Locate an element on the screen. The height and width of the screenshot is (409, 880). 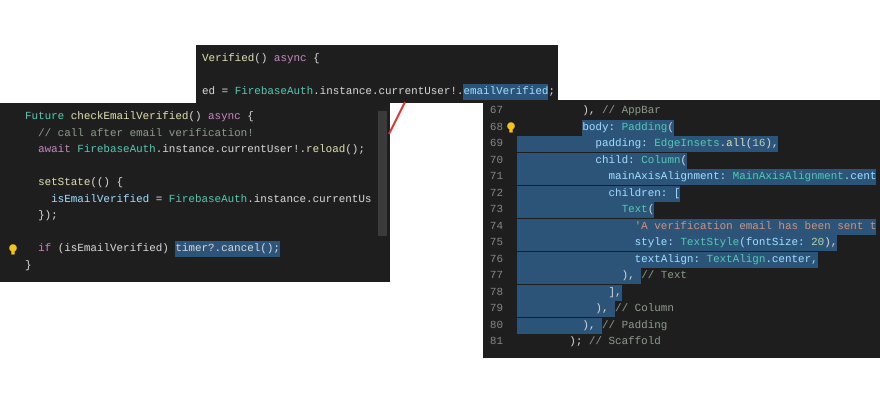
selected-code: Padding is located at coordinates (645, 128).